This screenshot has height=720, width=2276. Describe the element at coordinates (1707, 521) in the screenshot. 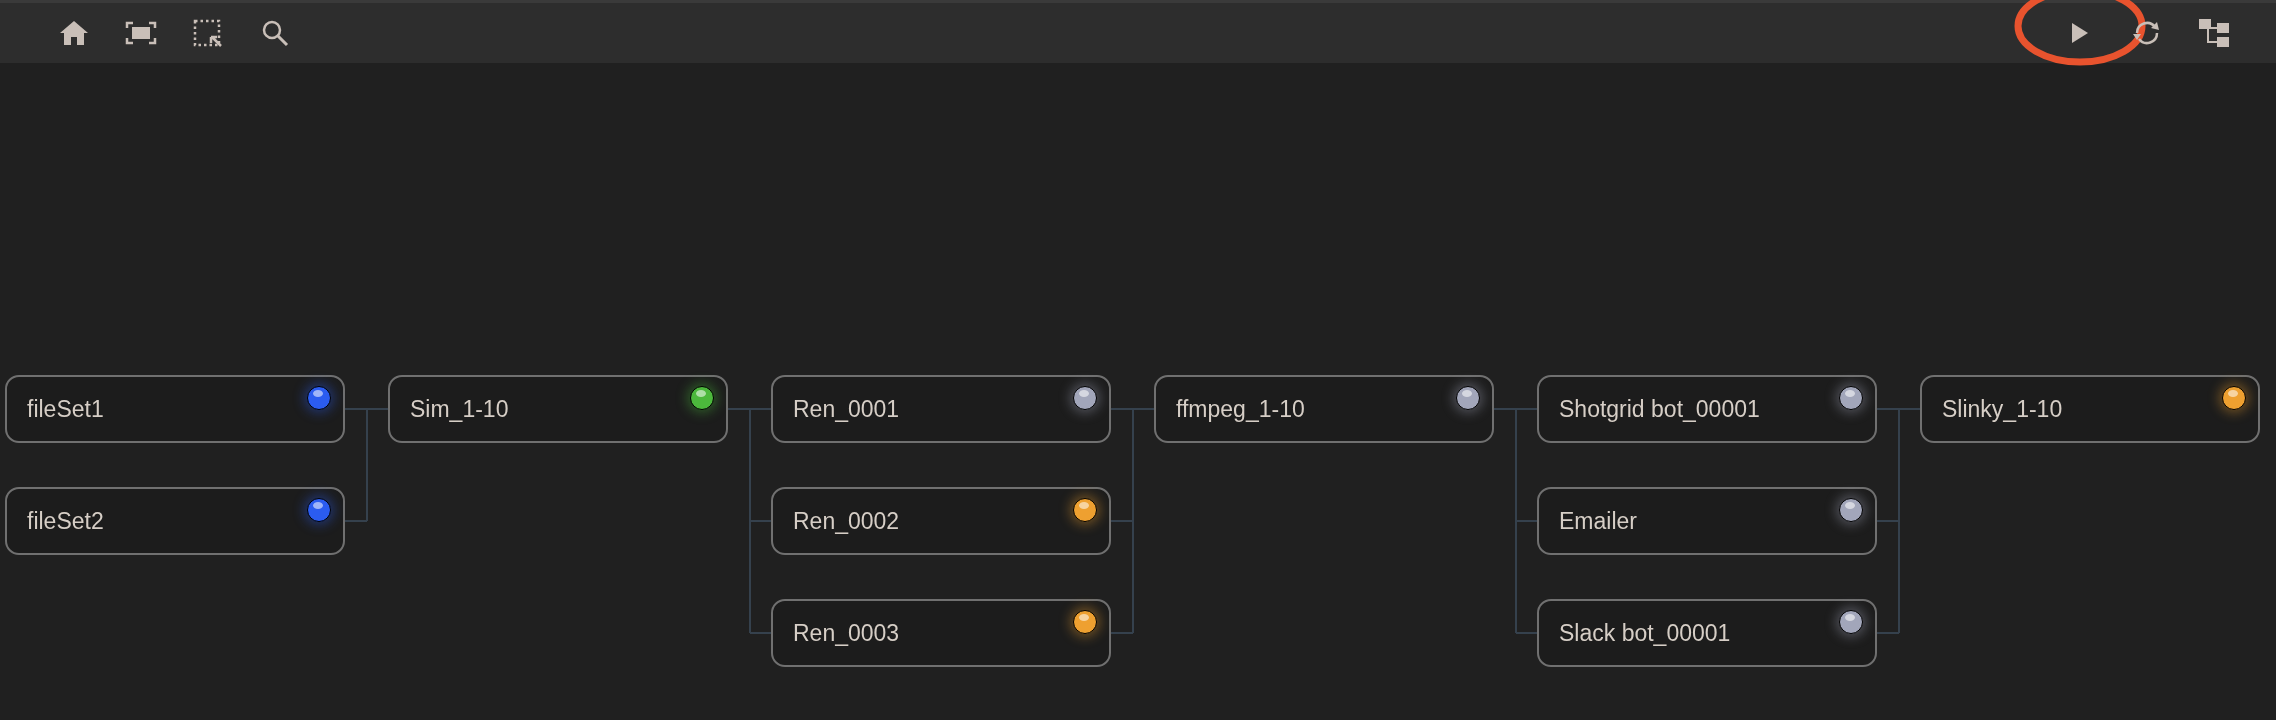

I see `pipeline-node: Emailer` at that location.